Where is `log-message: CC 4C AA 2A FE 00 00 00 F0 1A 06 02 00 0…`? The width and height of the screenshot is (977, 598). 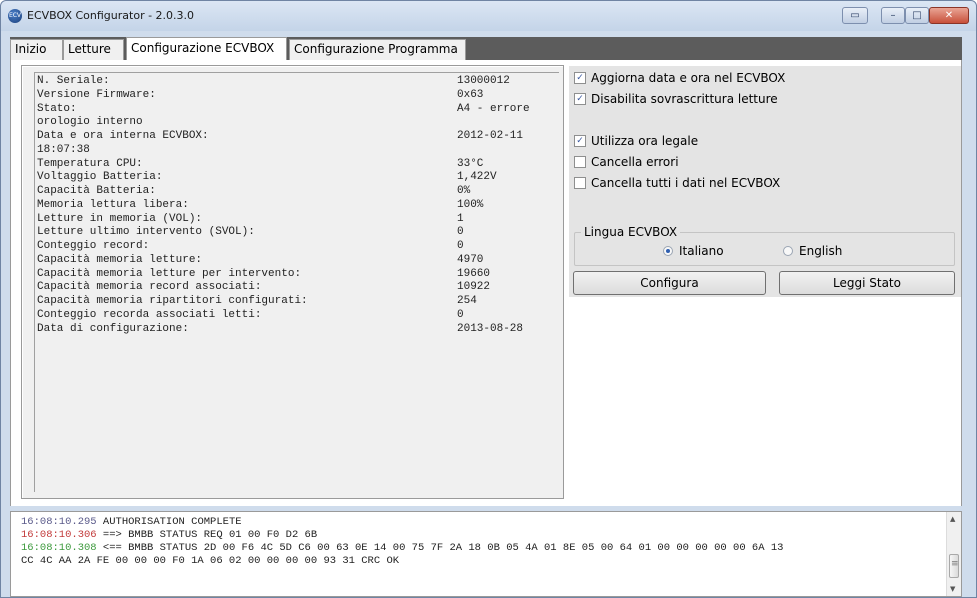
log-message: CC 4C AA 2A FE 00 00 00 F0 1A 06 02 00 0… is located at coordinates (210, 561).